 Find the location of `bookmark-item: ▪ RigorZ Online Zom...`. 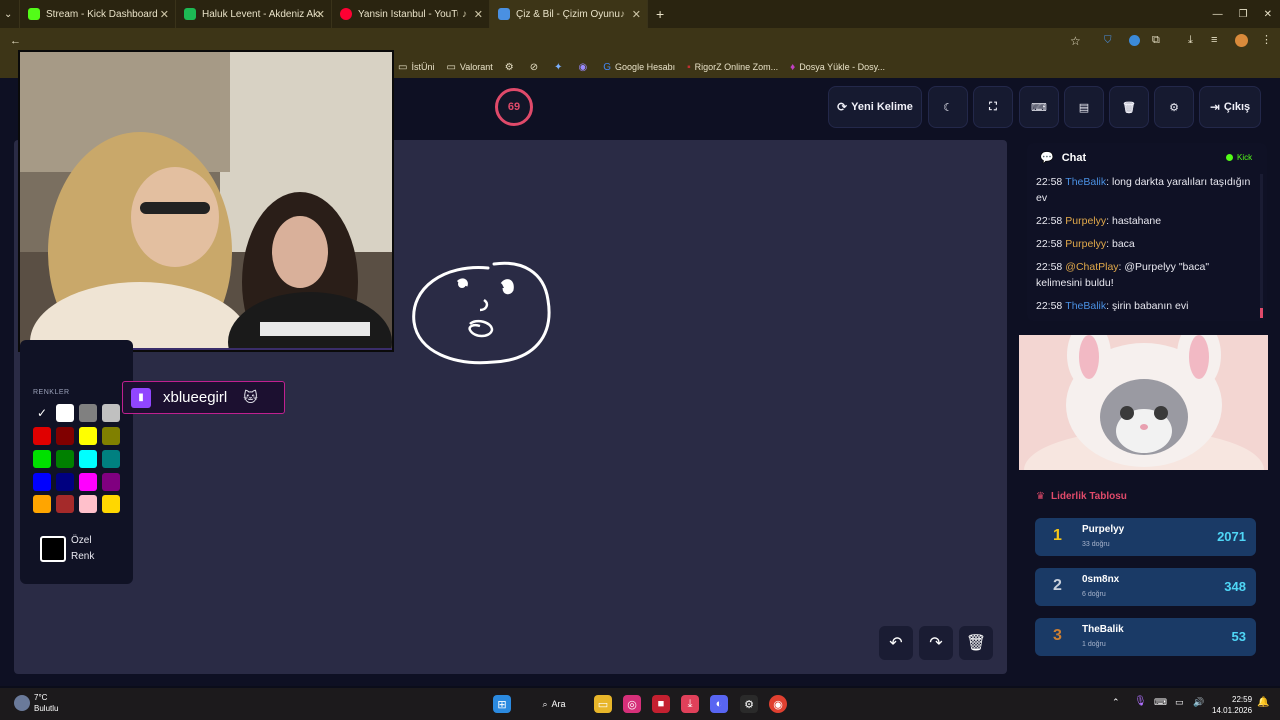

bookmark-item: ▪ RigorZ Online Zom... is located at coordinates (732, 67).